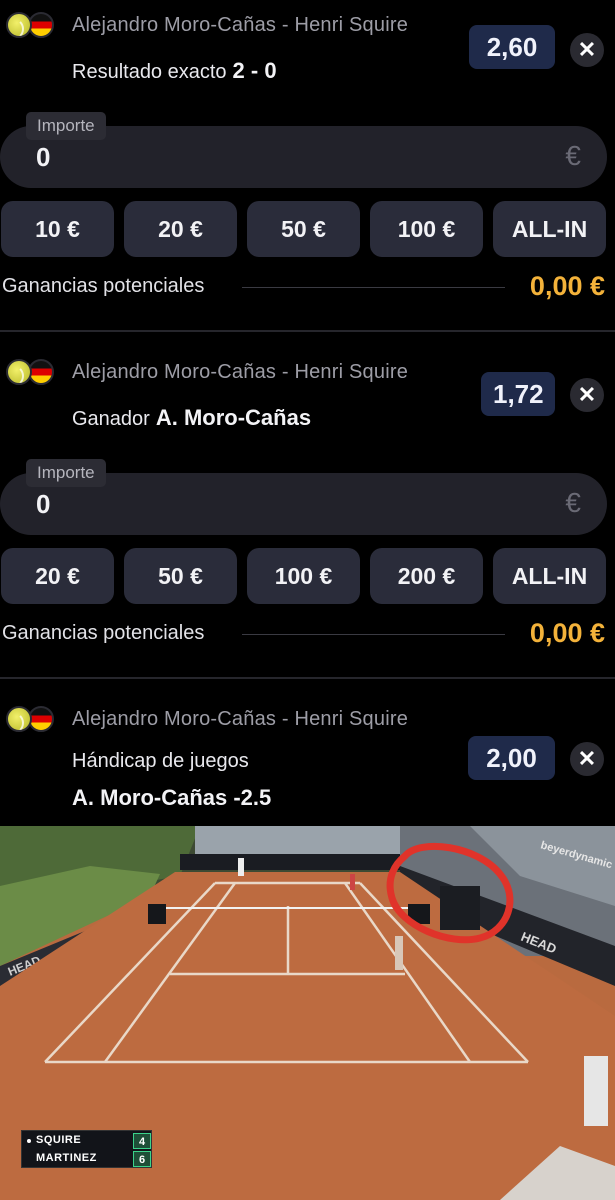  What do you see at coordinates (241, 867) in the screenshot?
I see `player-far` at bounding box center [241, 867].